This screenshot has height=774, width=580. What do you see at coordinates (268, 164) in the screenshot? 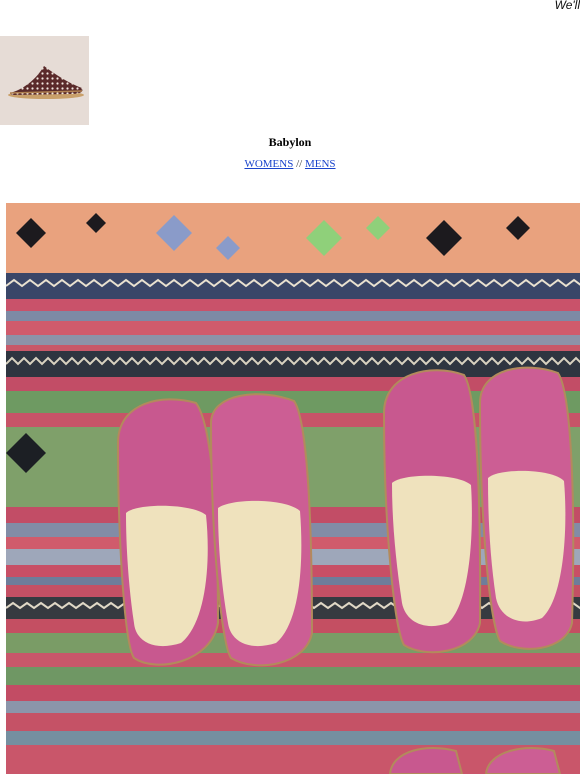
I see `womens-link: WOMENS` at bounding box center [268, 164].